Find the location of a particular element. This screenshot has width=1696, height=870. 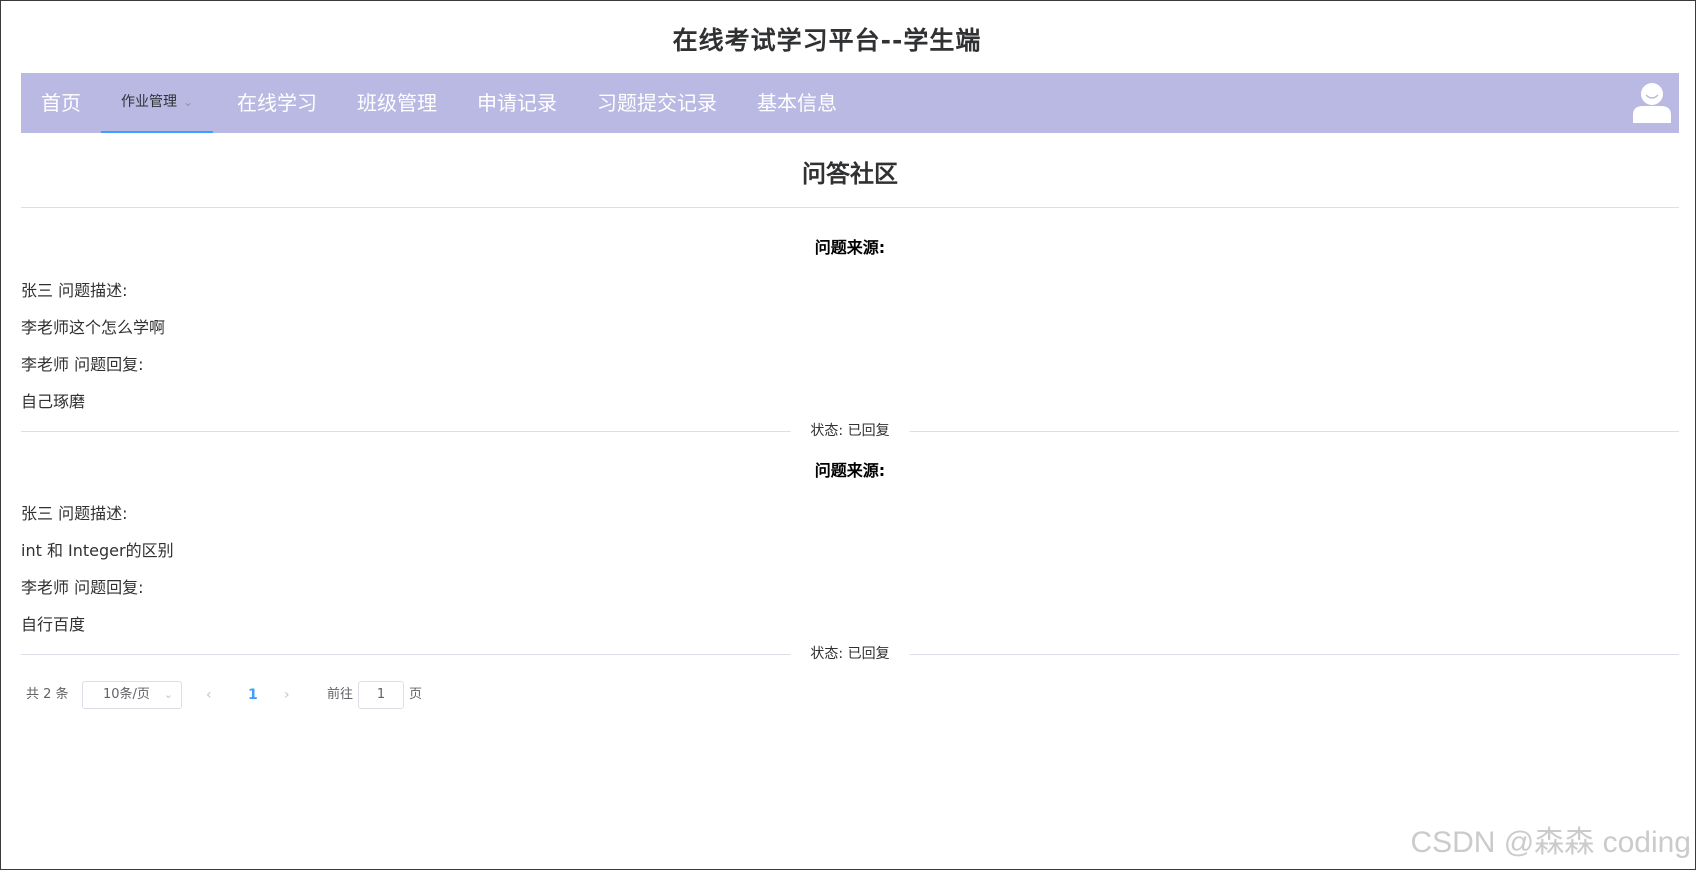

nav-item-submission-records: 习题提交记录 is located at coordinates (657, 103).